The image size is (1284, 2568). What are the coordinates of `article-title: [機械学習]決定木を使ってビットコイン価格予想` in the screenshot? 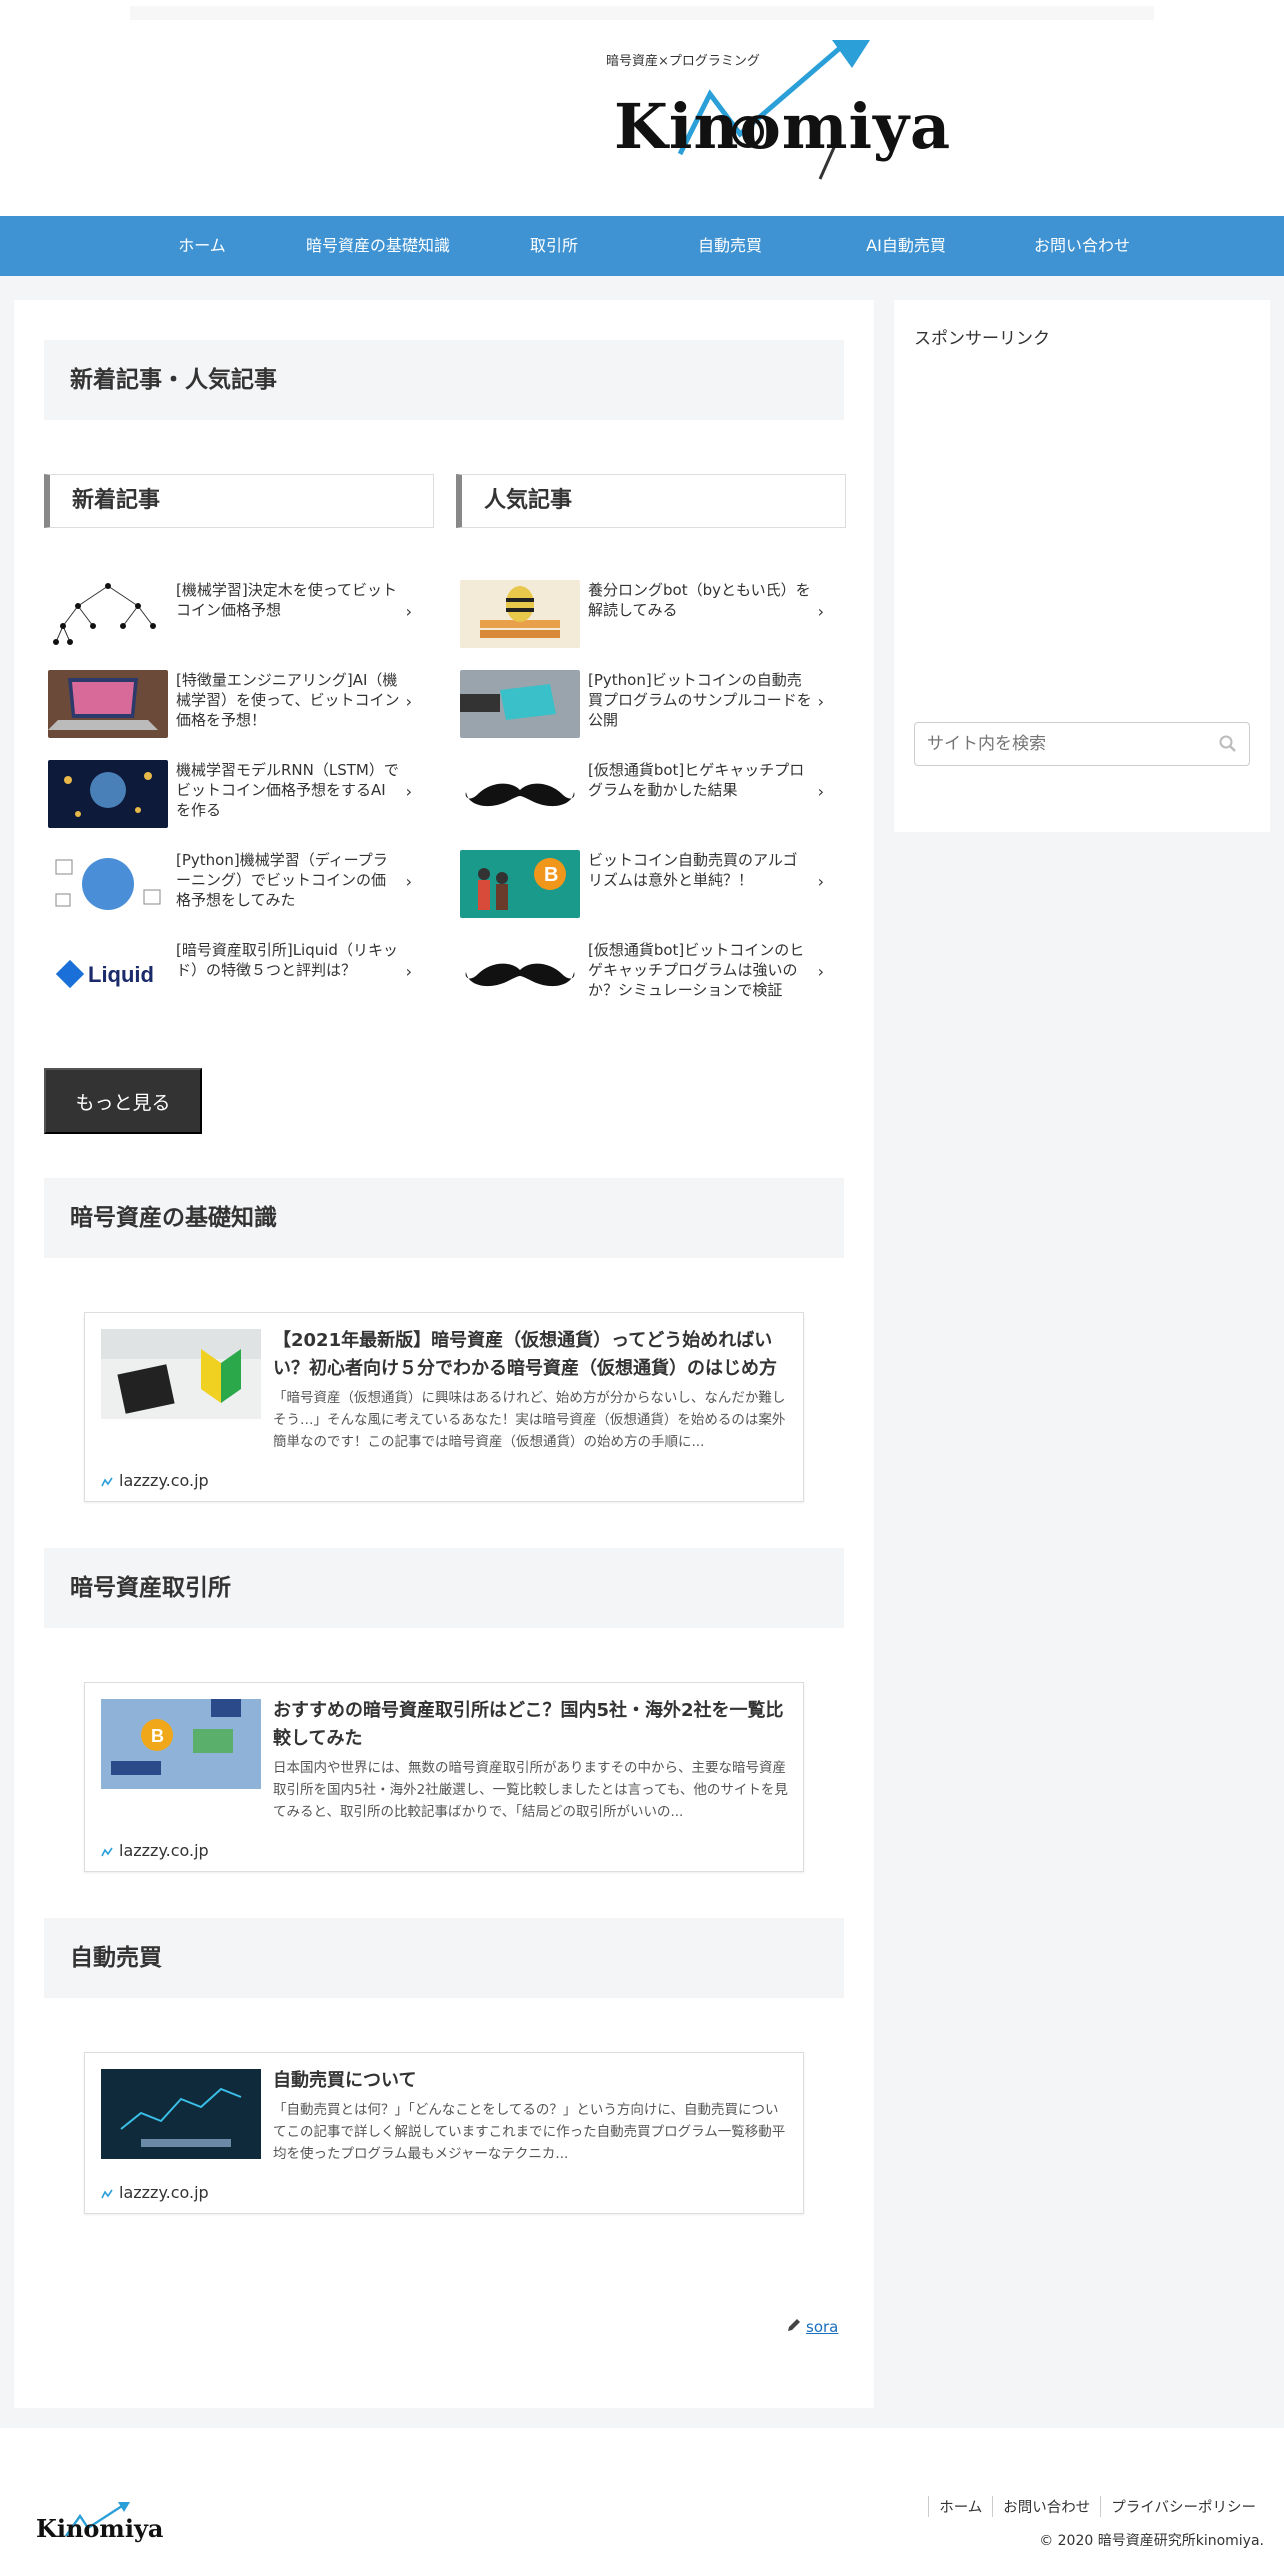 It's located at (286, 600).